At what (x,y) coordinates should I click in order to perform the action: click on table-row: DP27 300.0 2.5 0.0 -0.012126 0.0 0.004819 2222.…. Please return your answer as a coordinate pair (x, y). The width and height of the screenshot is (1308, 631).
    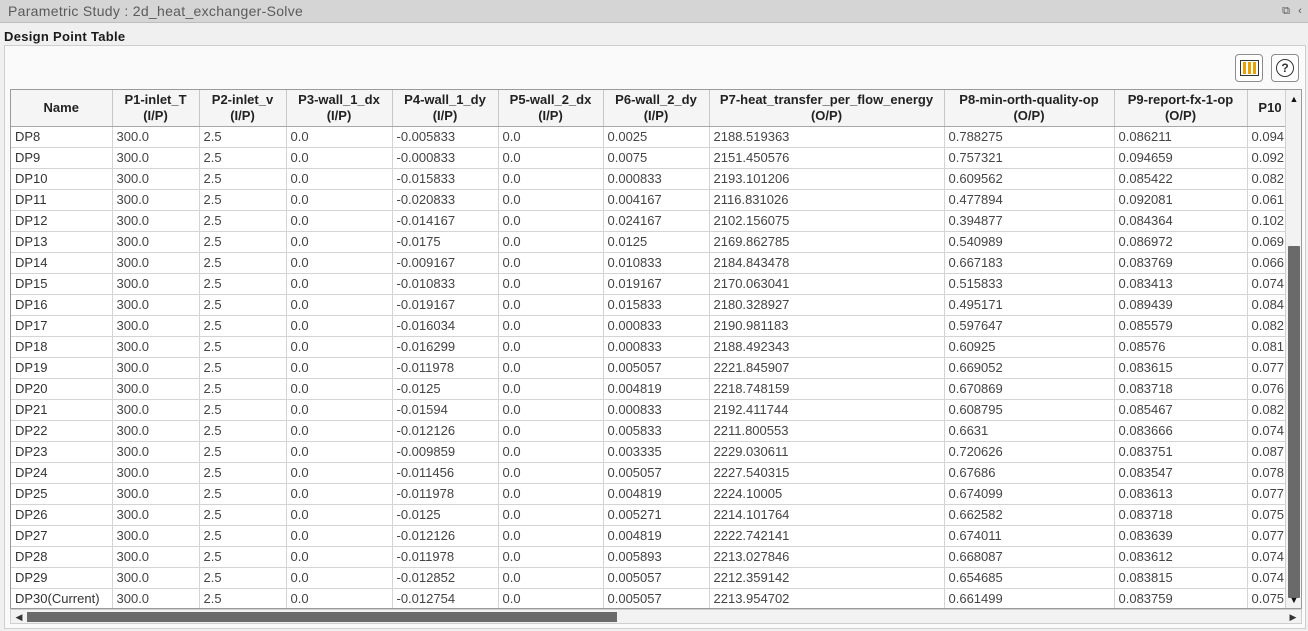
    Looking at the image, I should click on (652, 536).